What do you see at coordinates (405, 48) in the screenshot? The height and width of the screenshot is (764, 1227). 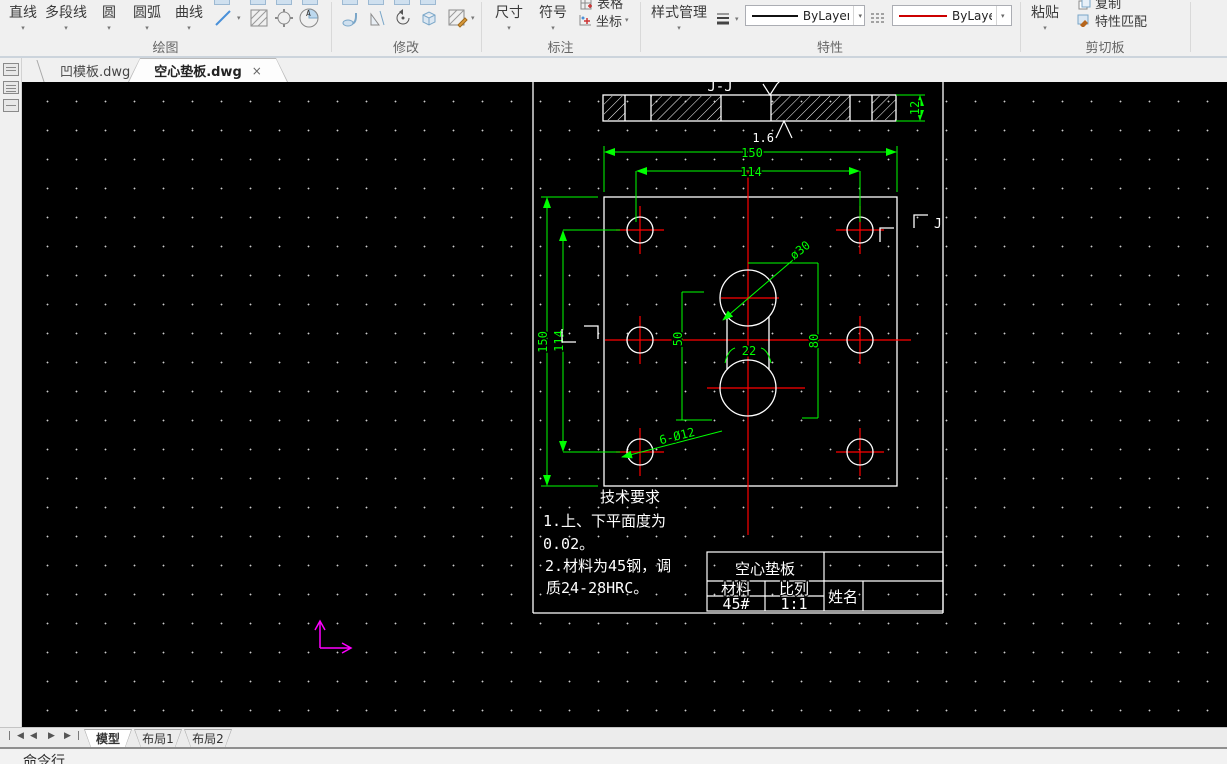 I see `modify-group-label: 修改` at bounding box center [405, 48].